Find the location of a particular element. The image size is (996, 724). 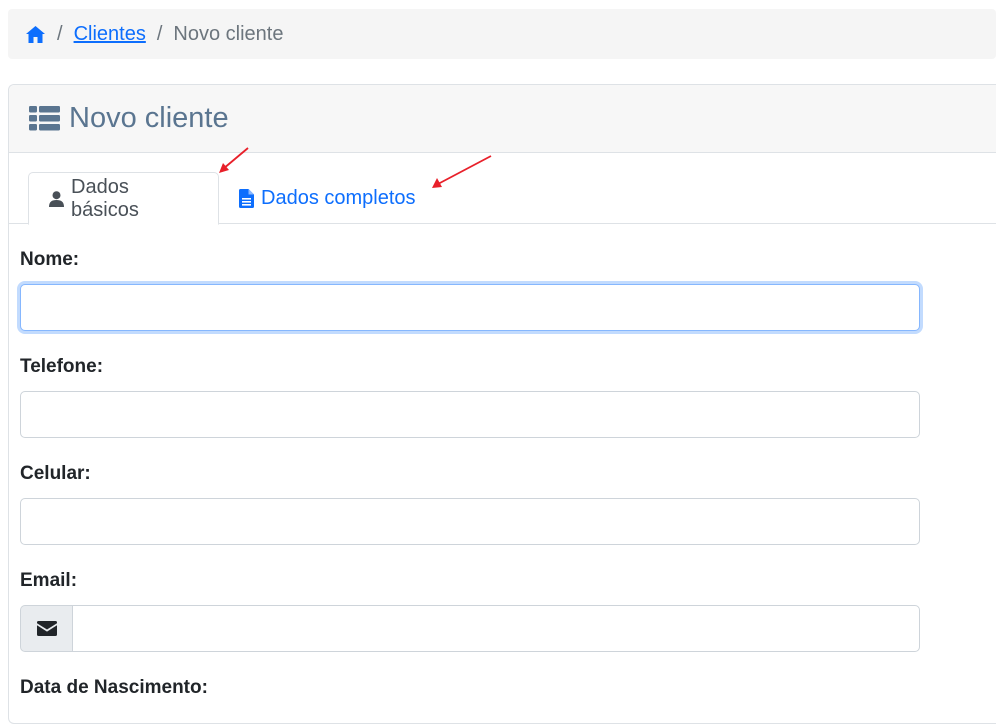

email-input is located at coordinates (496, 628).